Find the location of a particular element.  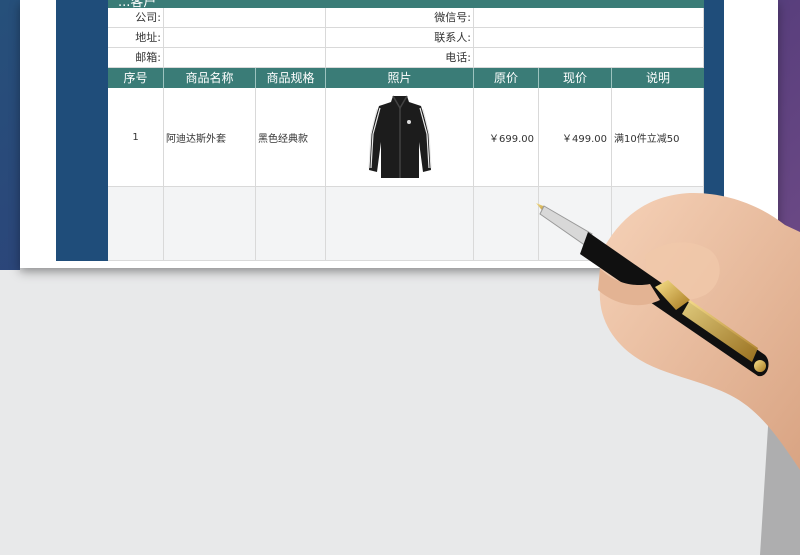

cell-current-price is located at coordinates (575, 224).